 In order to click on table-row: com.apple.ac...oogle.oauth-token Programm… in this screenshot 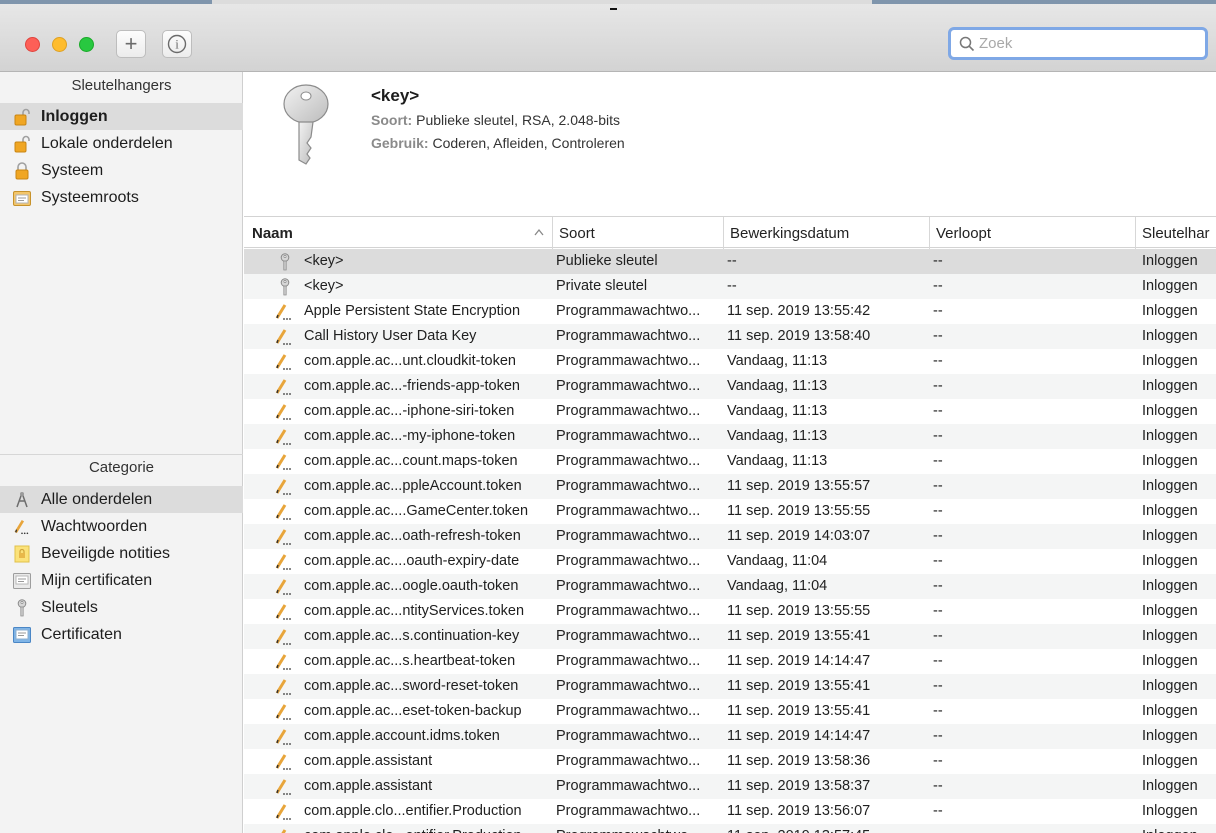, I will do `click(730, 586)`.